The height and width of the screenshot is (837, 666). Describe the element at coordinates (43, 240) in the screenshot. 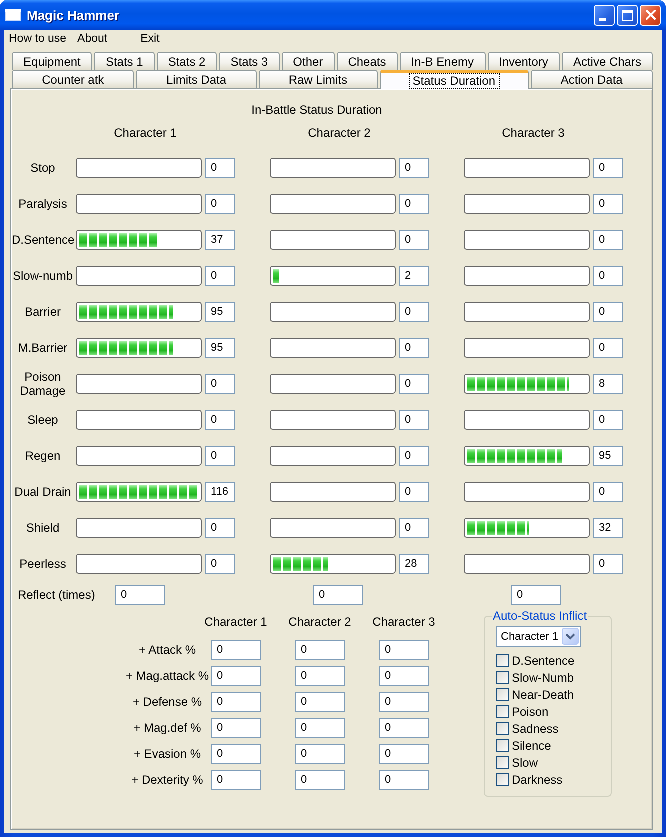

I see `row-label: D.Sentence` at that location.